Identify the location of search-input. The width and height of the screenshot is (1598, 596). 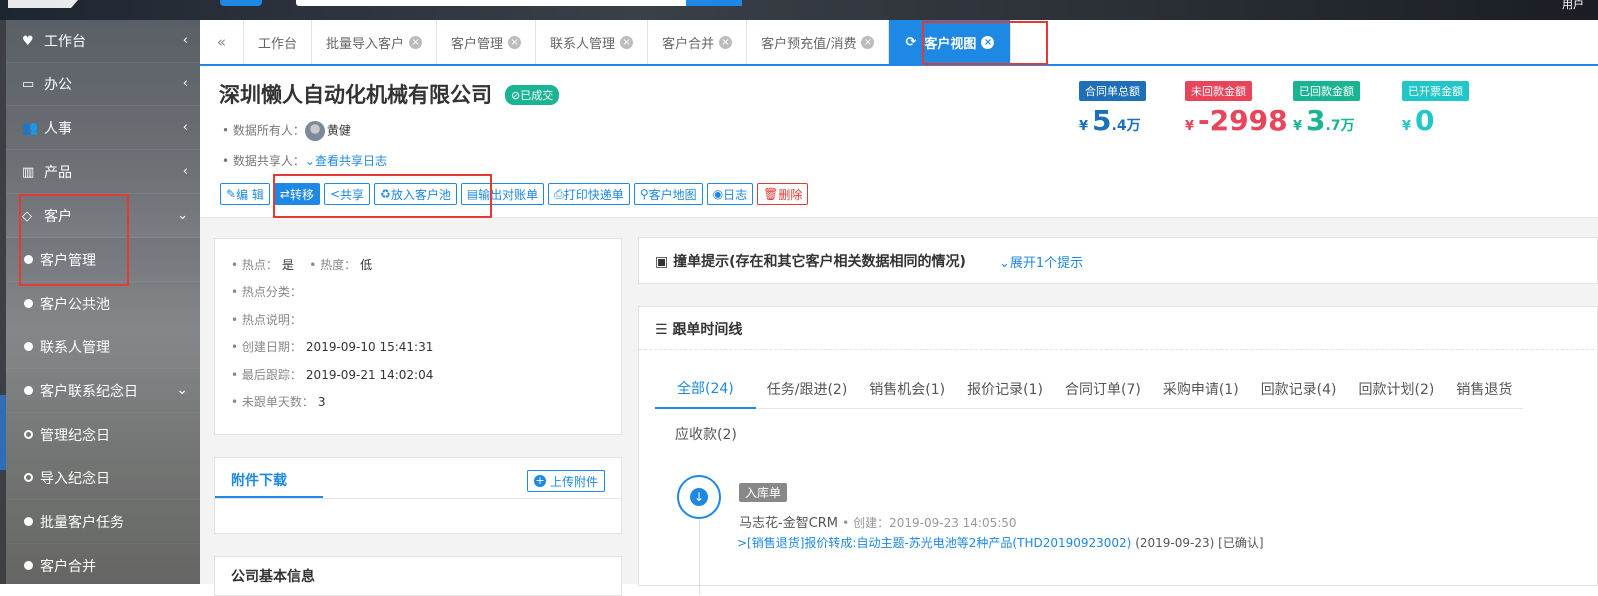
(491, 3).